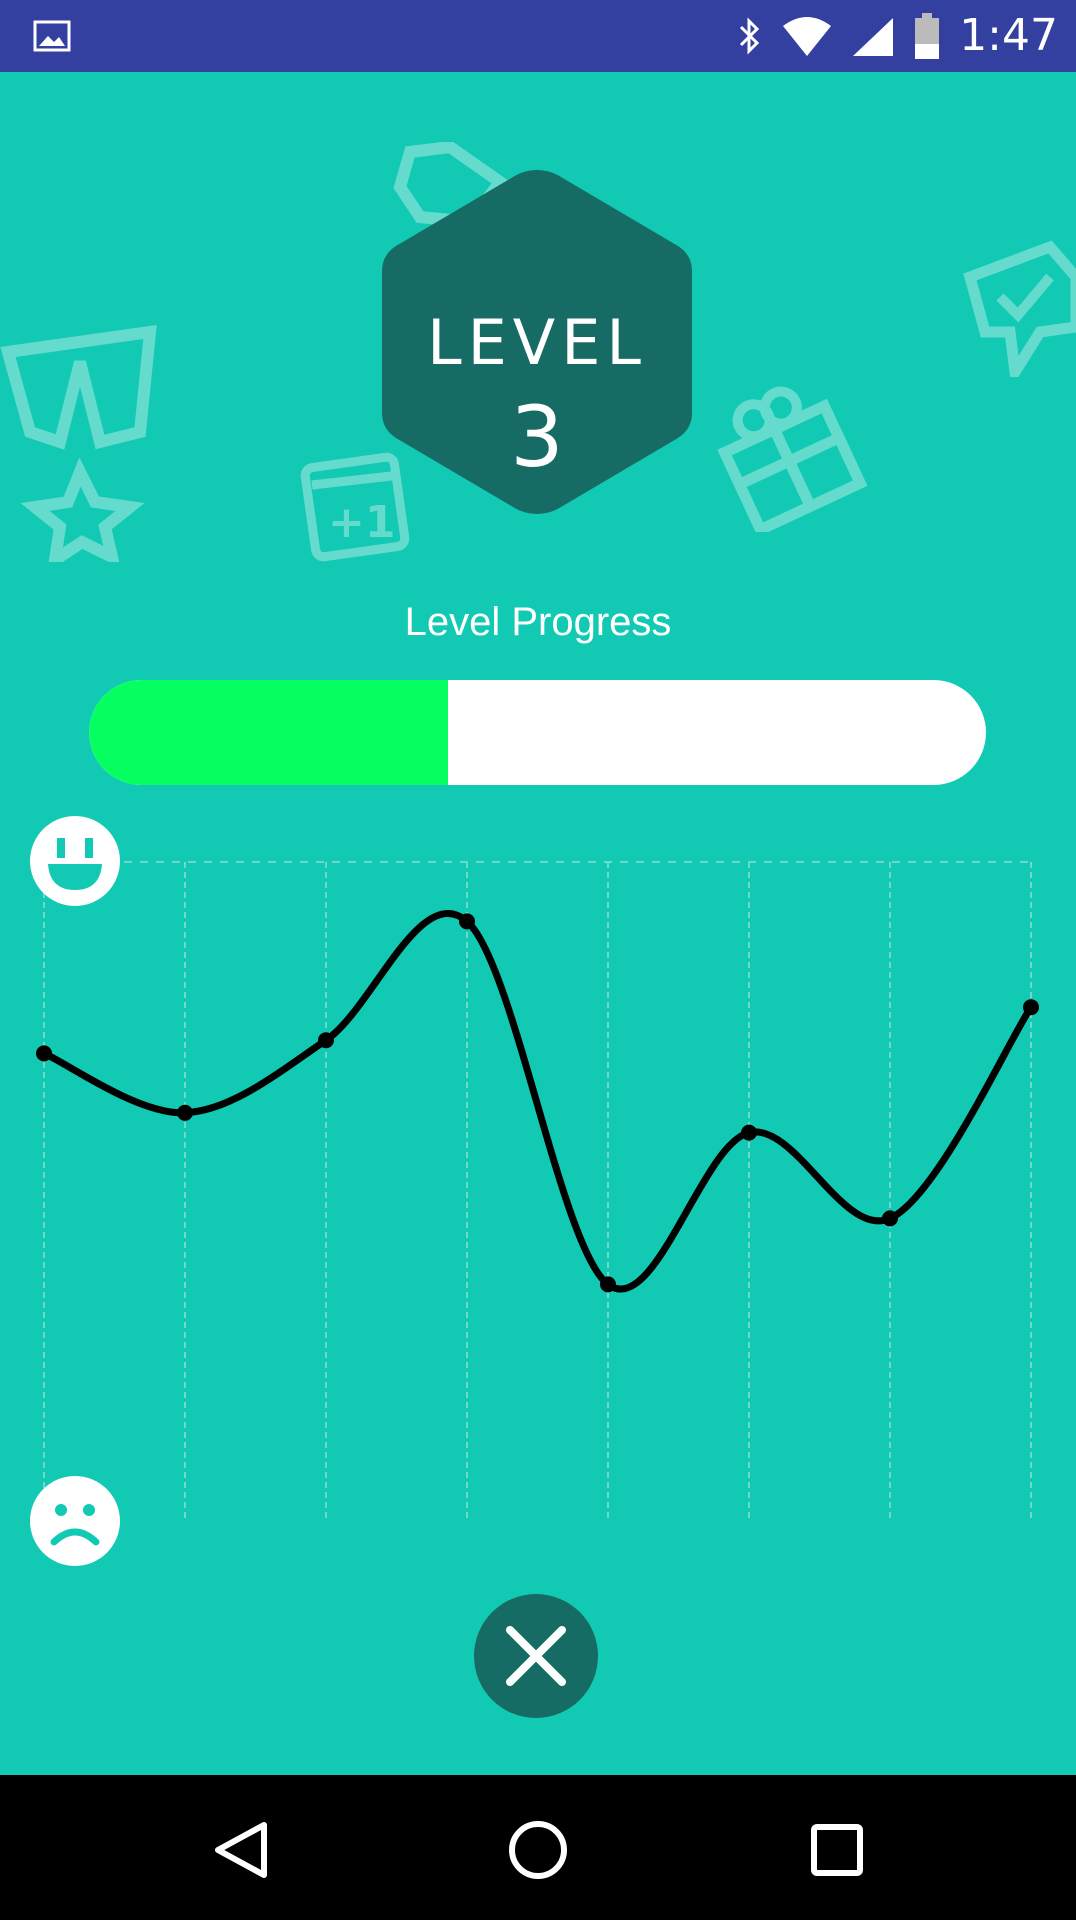 The width and height of the screenshot is (1076, 1920). What do you see at coordinates (807, 36) in the screenshot?
I see `wifi-icon` at bounding box center [807, 36].